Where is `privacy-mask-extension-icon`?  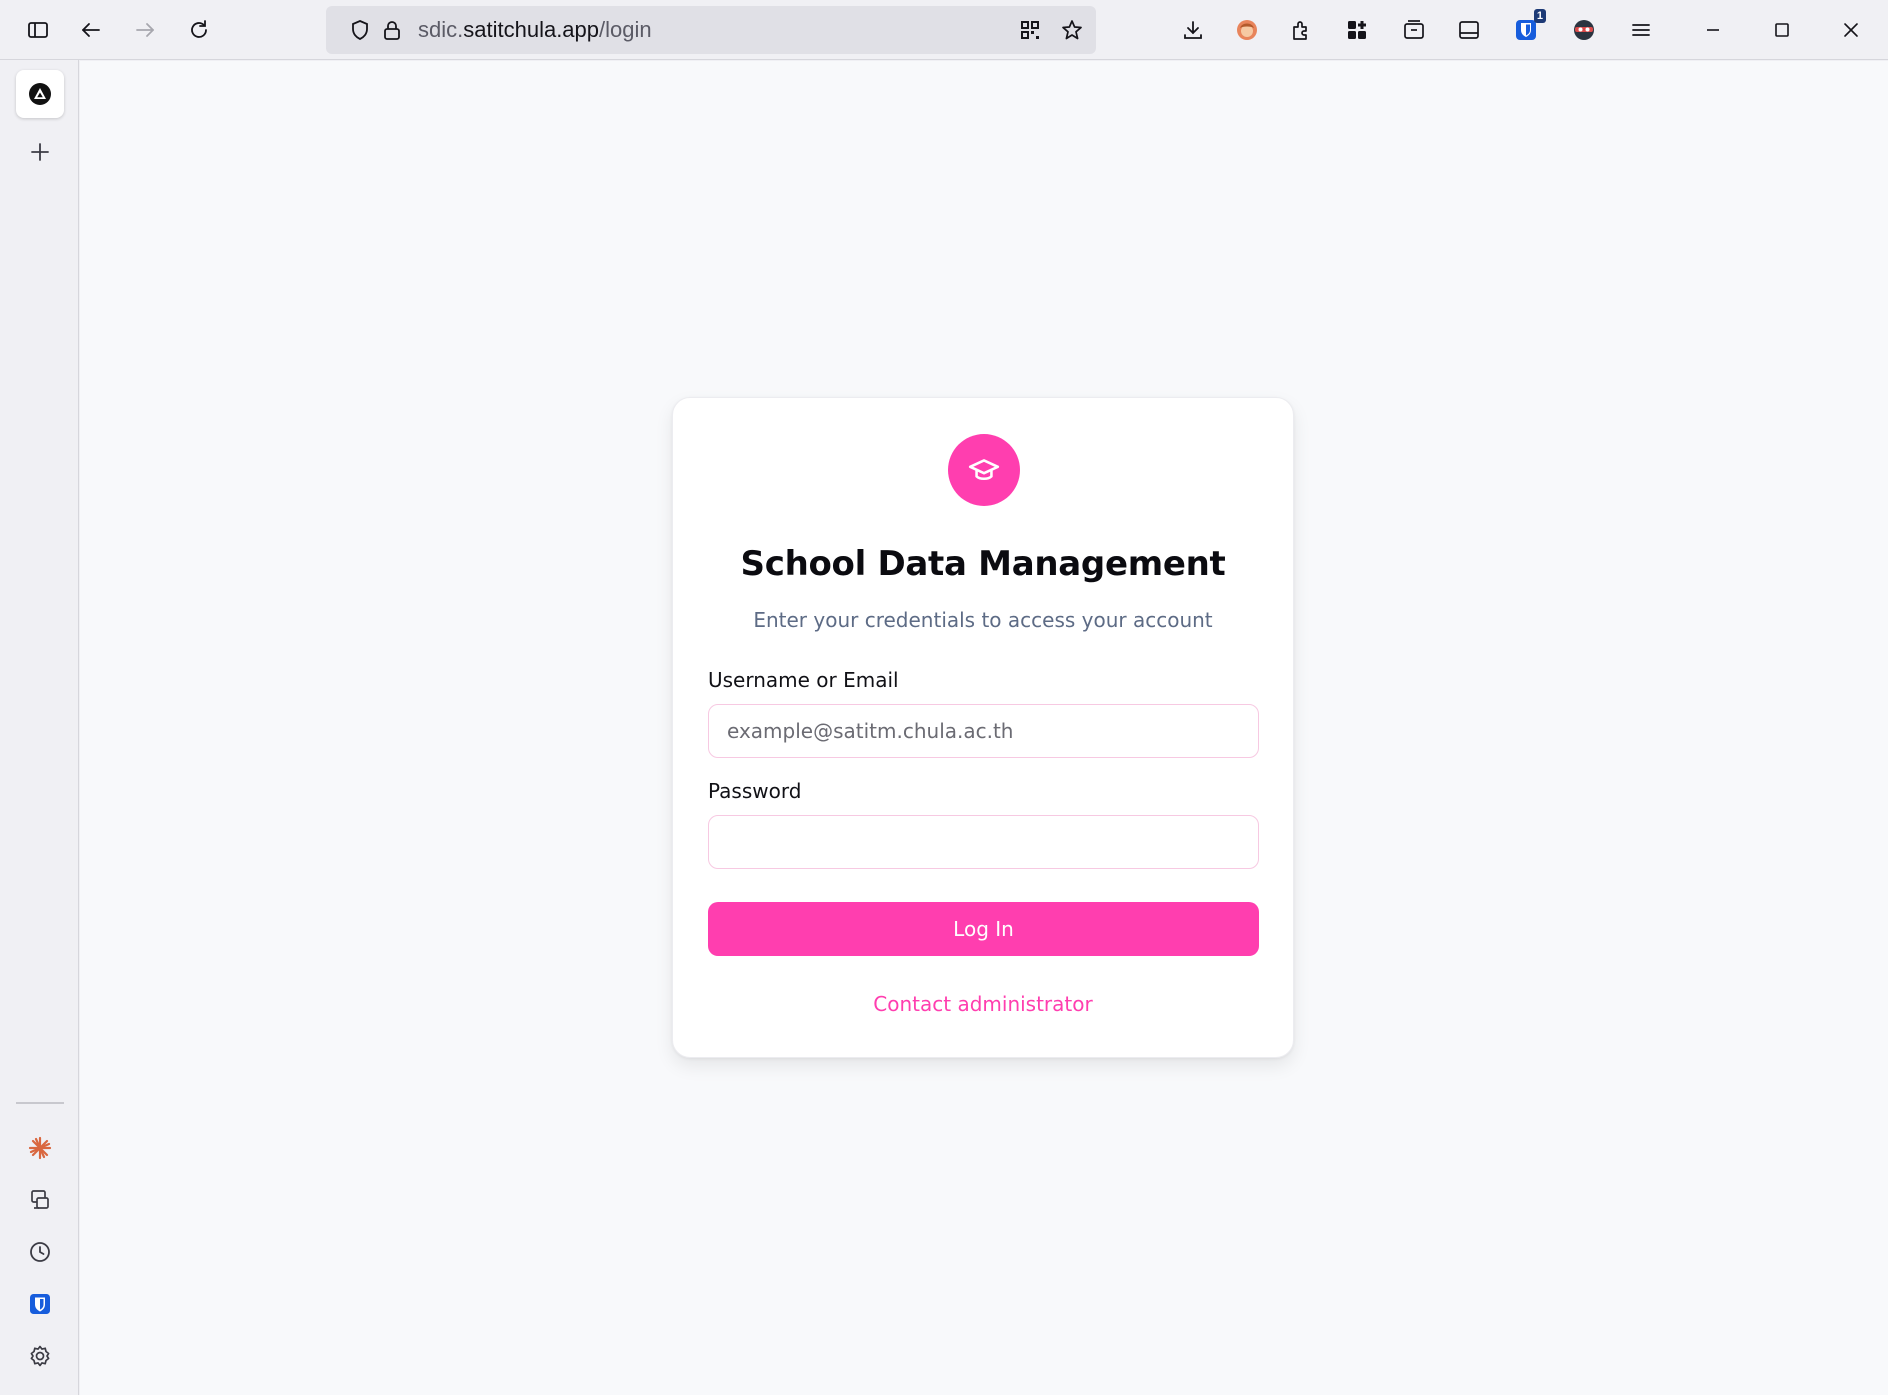 privacy-mask-extension-icon is located at coordinates (1584, 30).